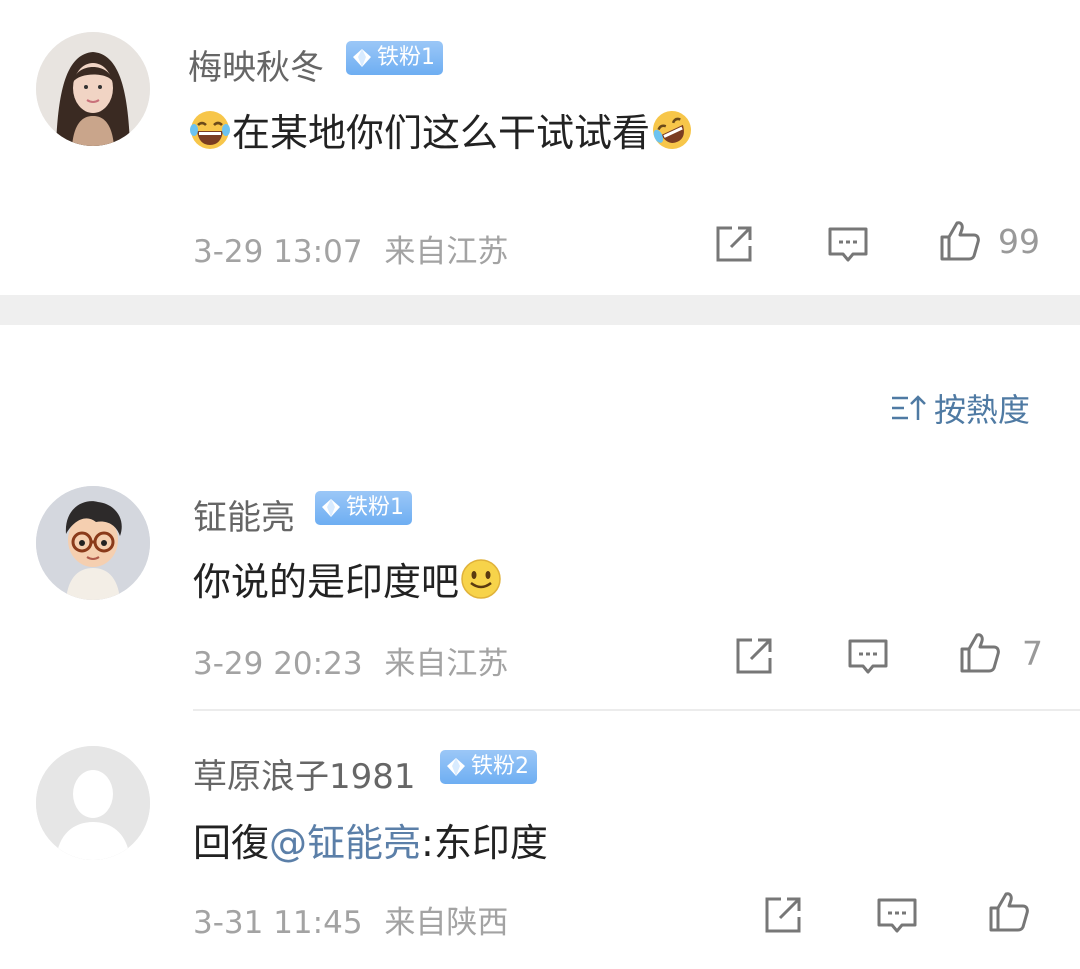  I want to click on comment-meta: 3-31 11:45 来自陕西, so click(350, 919).